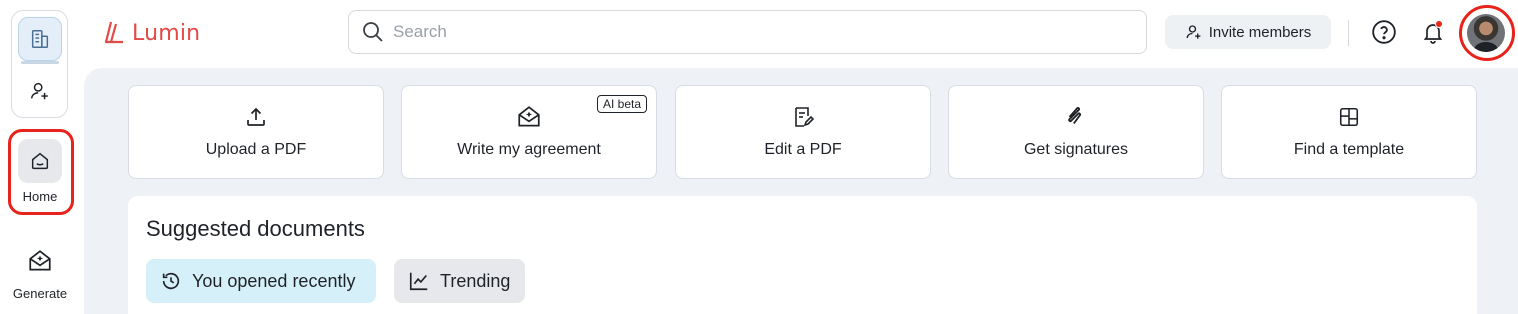 The width and height of the screenshot is (1518, 314). I want to click on notification-dot, so click(1439, 24).